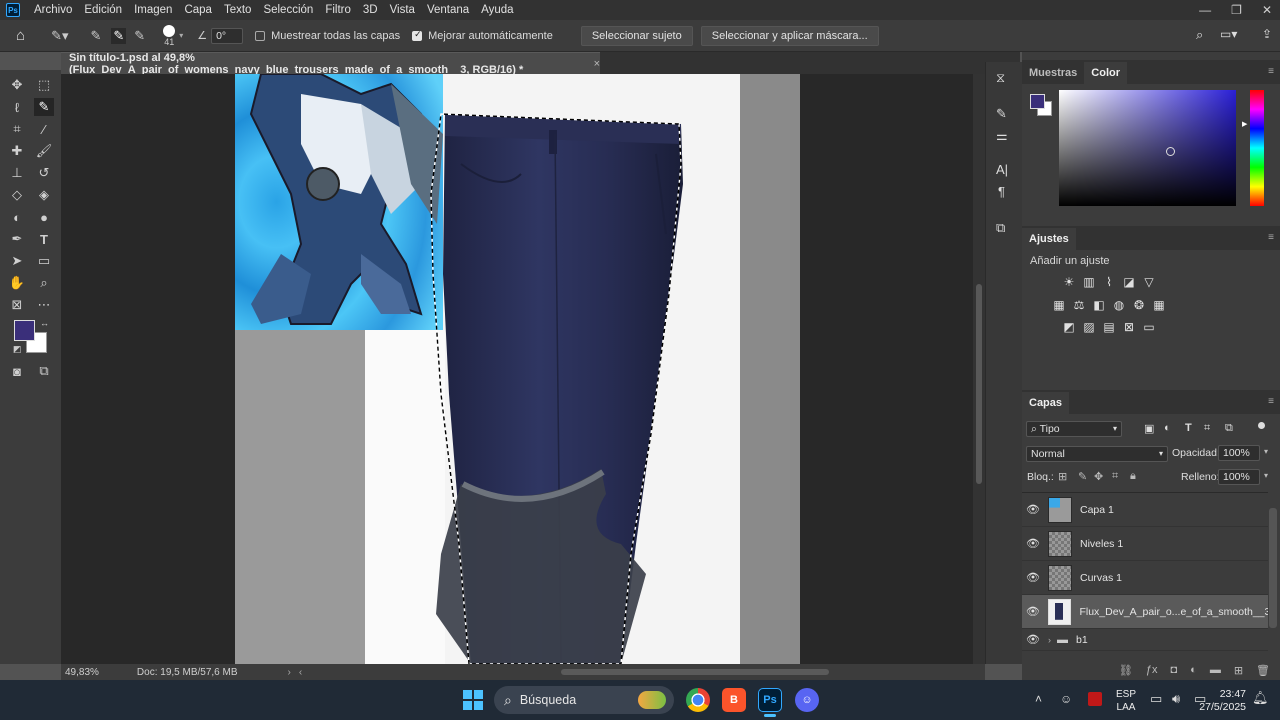 Image resolution: width=1280 pixels, height=720 pixels. Describe the element at coordinates (17, 129) in the screenshot. I see `crop-tool-icon: ⌗` at that location.